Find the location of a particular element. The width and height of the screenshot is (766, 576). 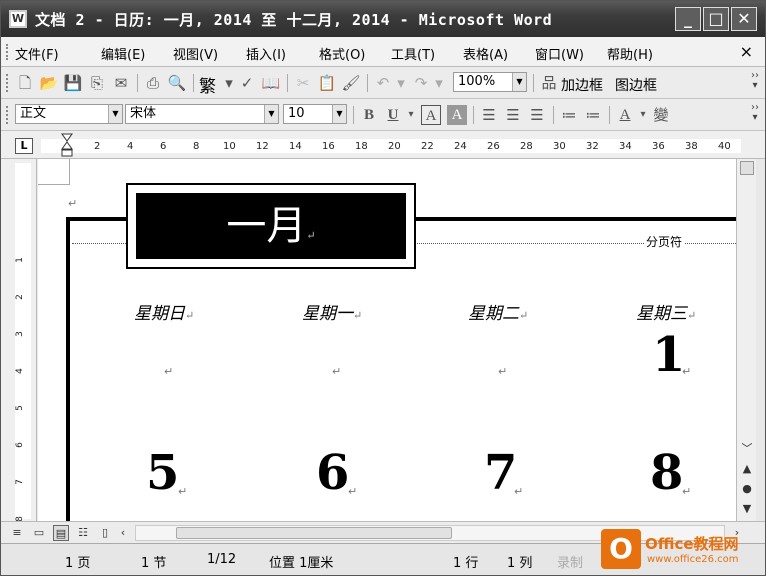

align-right-icon: ☰ is located at coordinates (537, 115).